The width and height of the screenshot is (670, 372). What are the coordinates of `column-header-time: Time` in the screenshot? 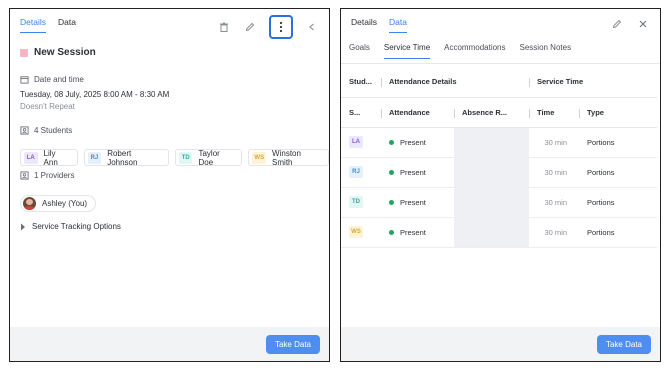 It's located at (554, 112).